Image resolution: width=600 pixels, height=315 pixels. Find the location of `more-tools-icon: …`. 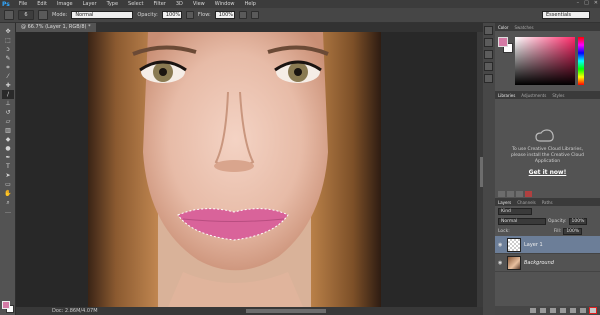

more-tools-icon: … is located at coordinates (8, 211).